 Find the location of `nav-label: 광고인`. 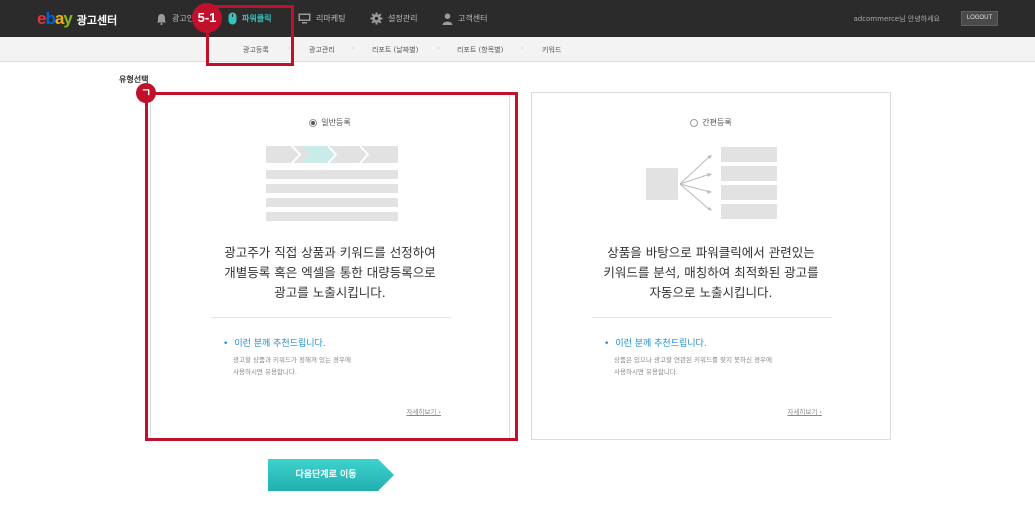

nav-label: 광고인 is located at coordinates (183, 18).